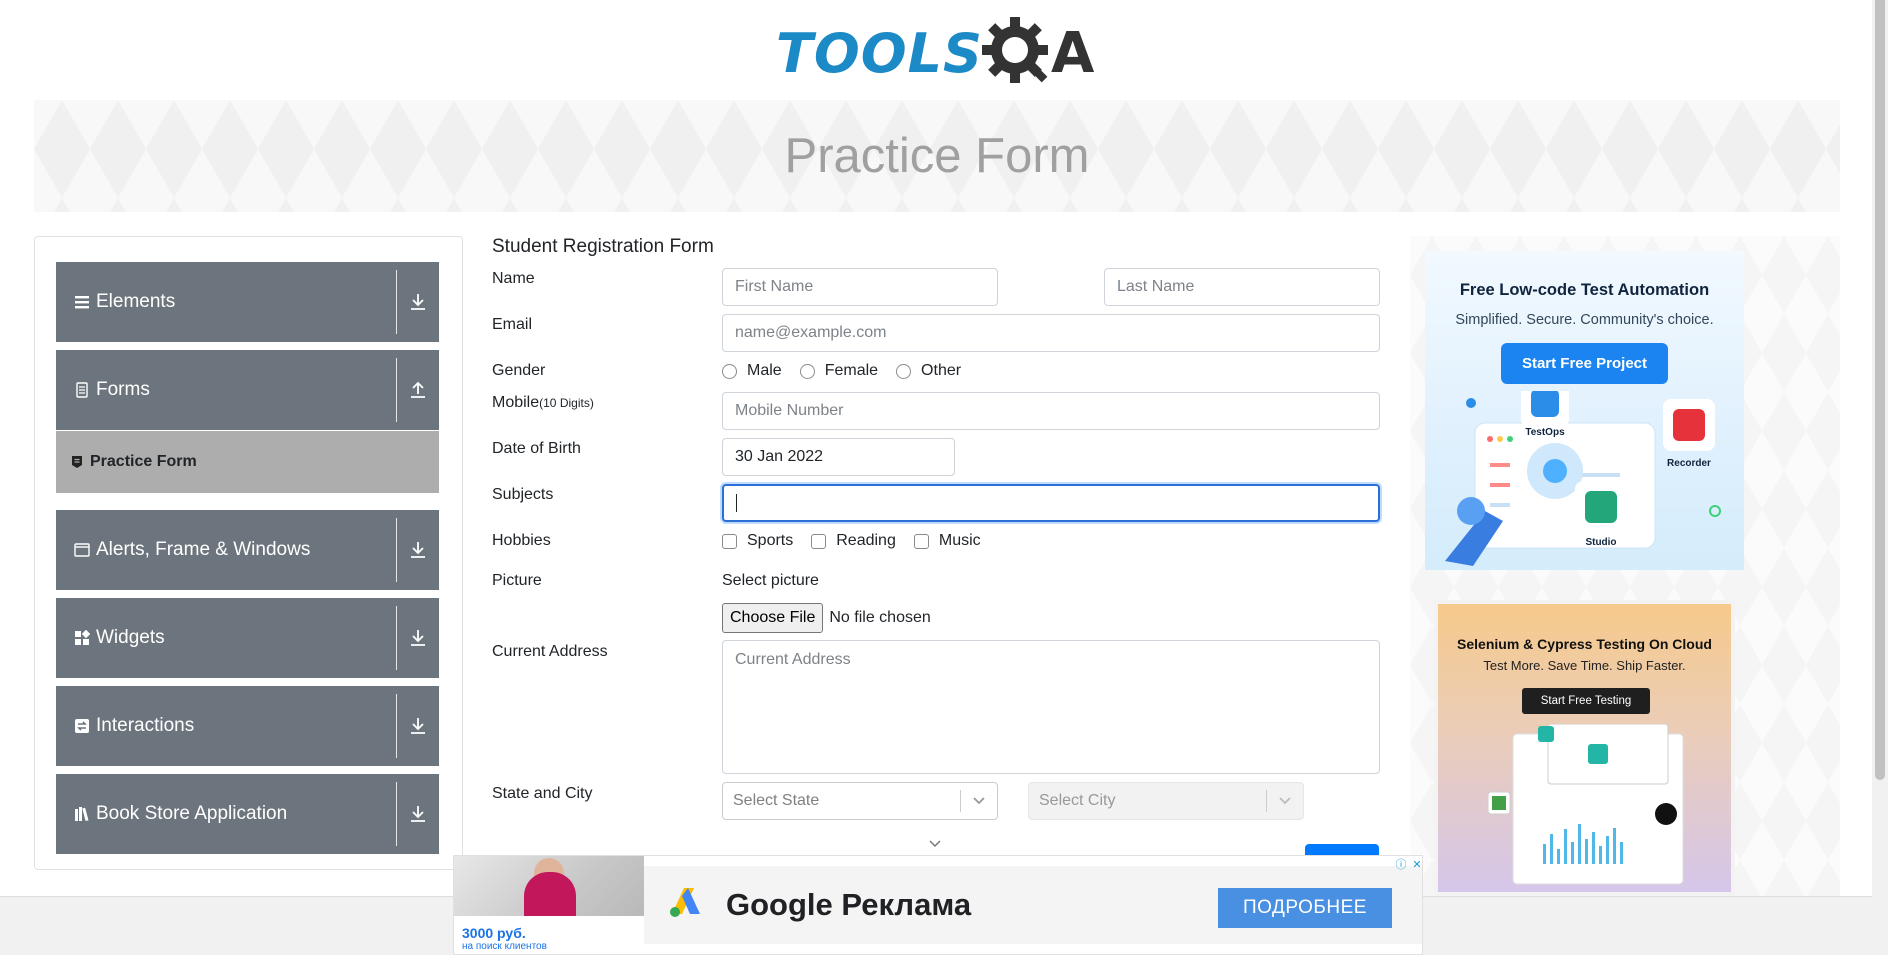  I want to click on start-free-testing-button: Start Free Testing, so click(1586, 701).